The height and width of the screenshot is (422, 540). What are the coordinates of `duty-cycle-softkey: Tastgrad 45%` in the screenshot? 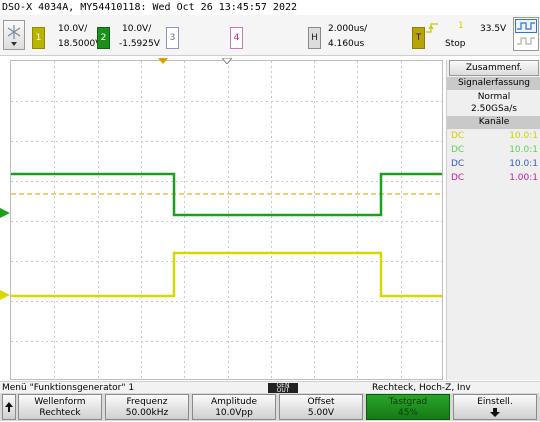 It's located at (408, 407).